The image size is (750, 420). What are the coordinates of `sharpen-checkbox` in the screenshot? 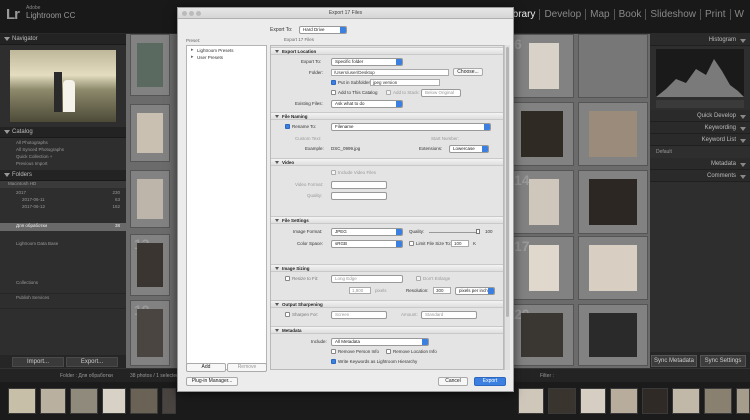 It's located at (287, 314).